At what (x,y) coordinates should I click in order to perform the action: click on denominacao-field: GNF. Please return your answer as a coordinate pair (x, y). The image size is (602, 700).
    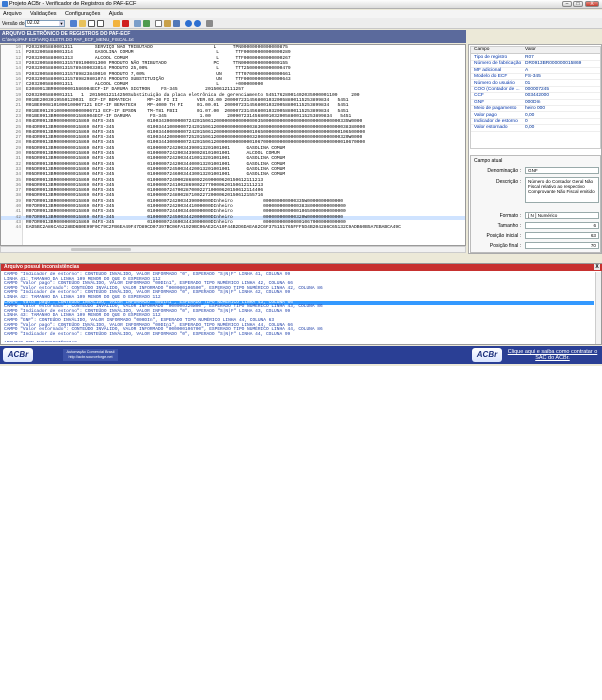
    Looking at the image, I should click on (562, 170).